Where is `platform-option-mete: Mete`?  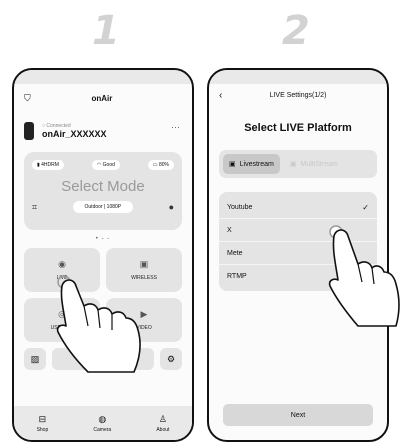 platform-option-mete: Mete is located at coordinates (298, 253).